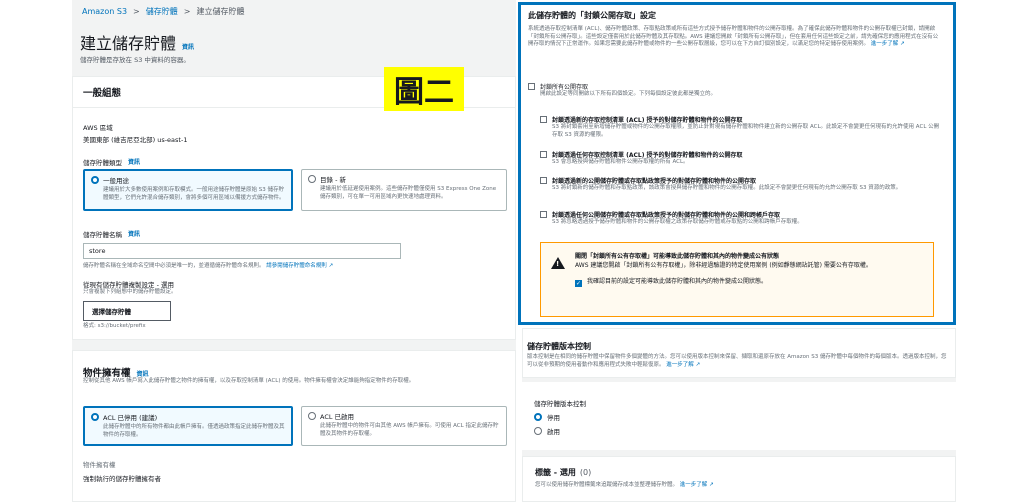 The height and width of the screenshot is (502, 1024). Describe the element at coordinates (296, 266) in the screenshot. I see `naming-rules-link: 請參閱儲存貯體命名規則` at that location.